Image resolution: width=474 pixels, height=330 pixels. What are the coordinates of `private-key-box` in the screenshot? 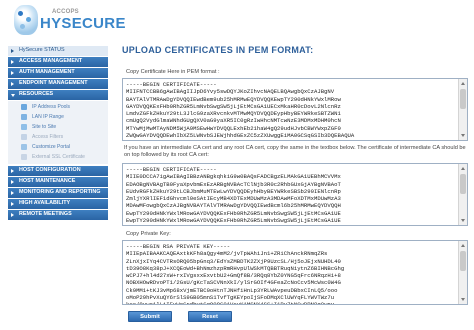 It's located at (295, 272).